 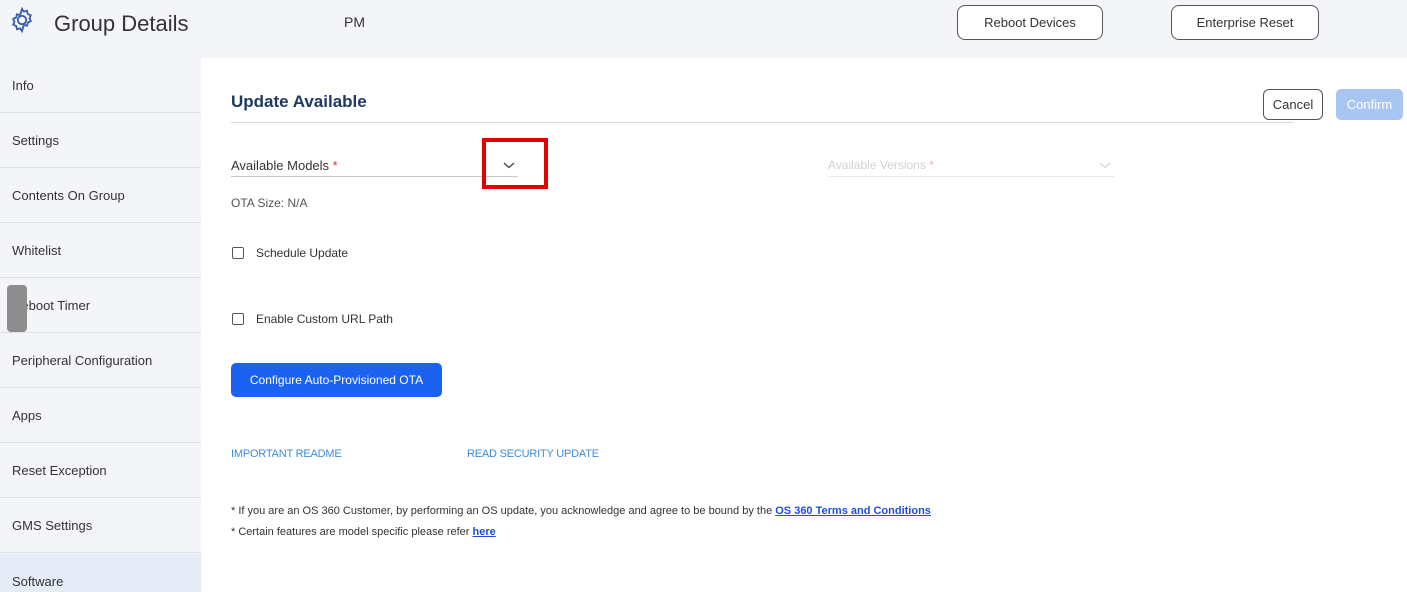 What do you see at coordinates (324, 319) in the screenshot?
I see `custom-url-label: Enable Custom URL Path` at bounding box center [324, 319].